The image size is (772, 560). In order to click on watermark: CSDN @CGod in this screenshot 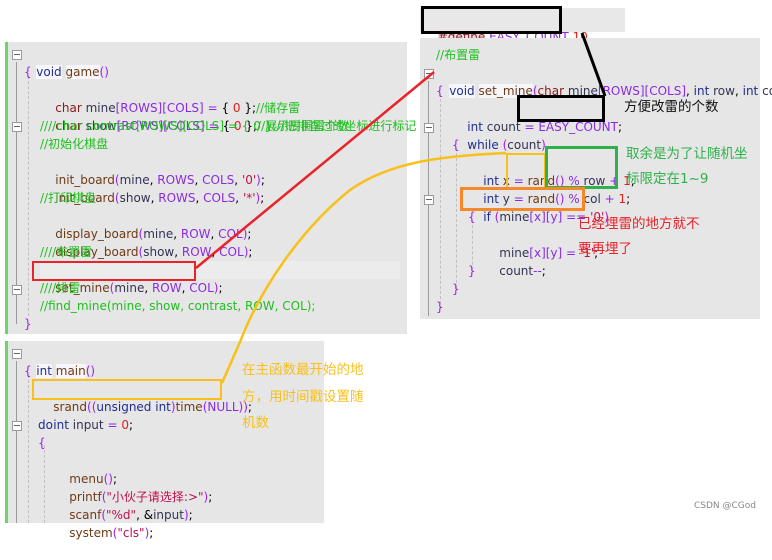, I will do `click(725, 506)`.